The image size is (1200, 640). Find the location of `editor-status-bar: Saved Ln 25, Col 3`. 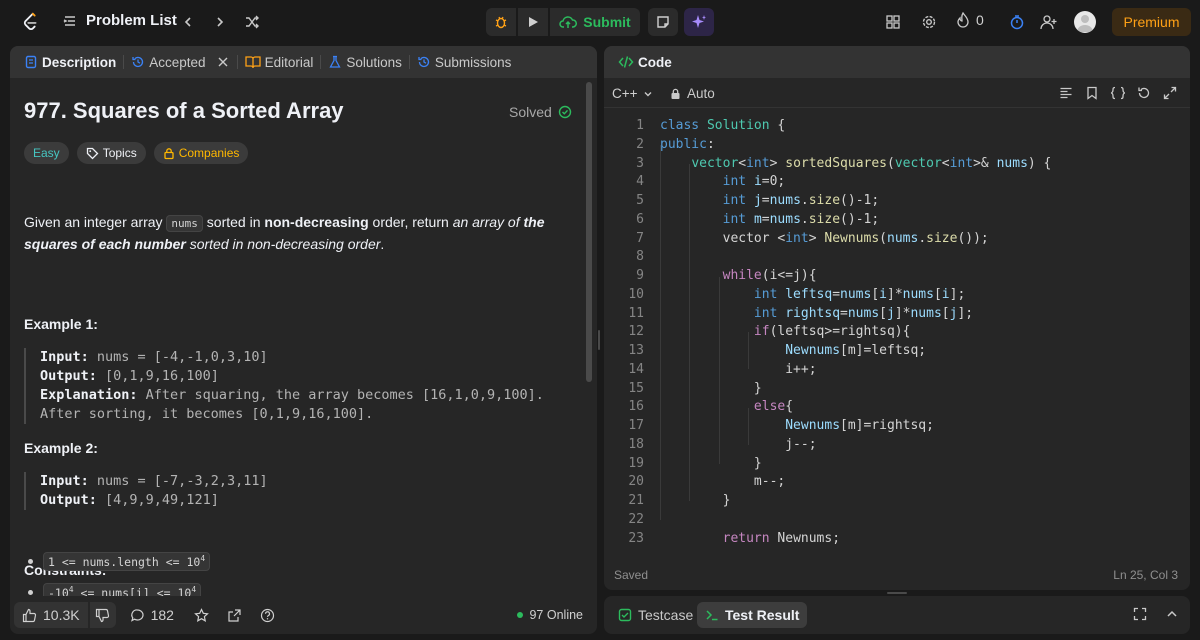

editor-status-bar: Saved Ln 25, Col 3 is located at coordinates (897, 576).